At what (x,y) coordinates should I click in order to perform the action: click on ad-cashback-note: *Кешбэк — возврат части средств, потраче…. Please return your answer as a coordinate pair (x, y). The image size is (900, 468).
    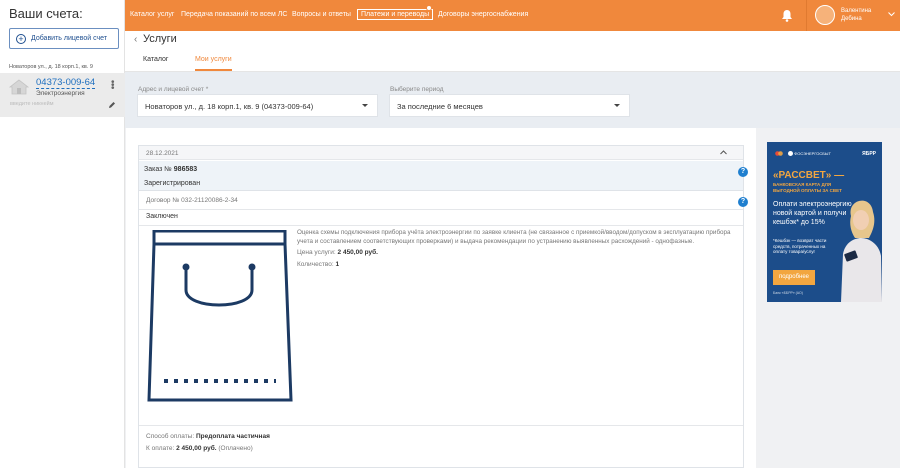
    Looking at the image, I should click on (800, 246).